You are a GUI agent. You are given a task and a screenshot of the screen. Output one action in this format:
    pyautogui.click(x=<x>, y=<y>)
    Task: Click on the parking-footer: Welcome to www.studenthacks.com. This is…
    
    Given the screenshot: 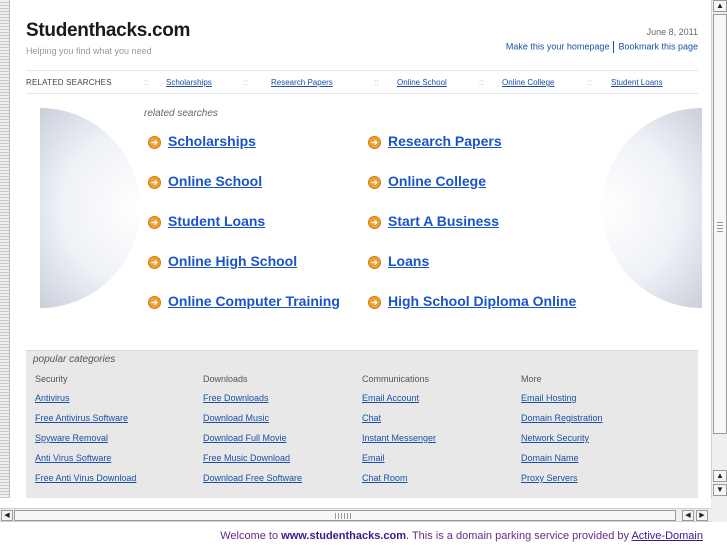 What is the action you would take?
    pyautogui.click(x=363, y=536)
    